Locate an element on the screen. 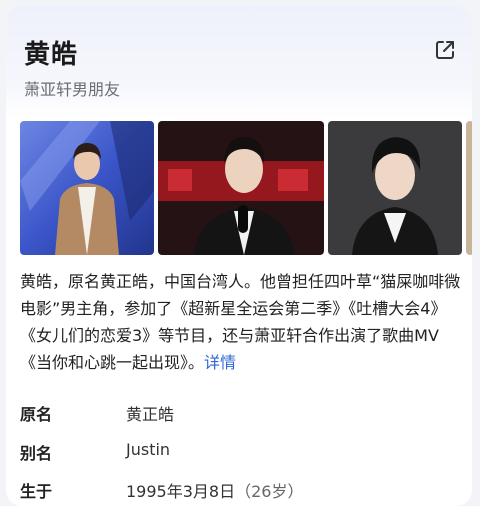  info-value: 黄正皓 is located at coordinates (150, 414).